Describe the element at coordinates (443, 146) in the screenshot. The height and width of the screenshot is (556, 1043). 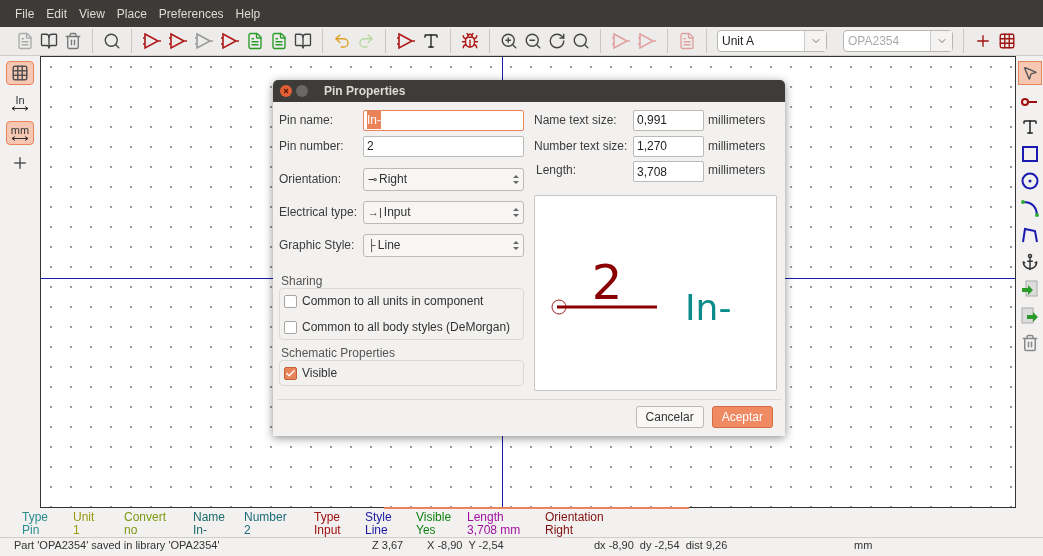
I see `text-field: 2` at that location.